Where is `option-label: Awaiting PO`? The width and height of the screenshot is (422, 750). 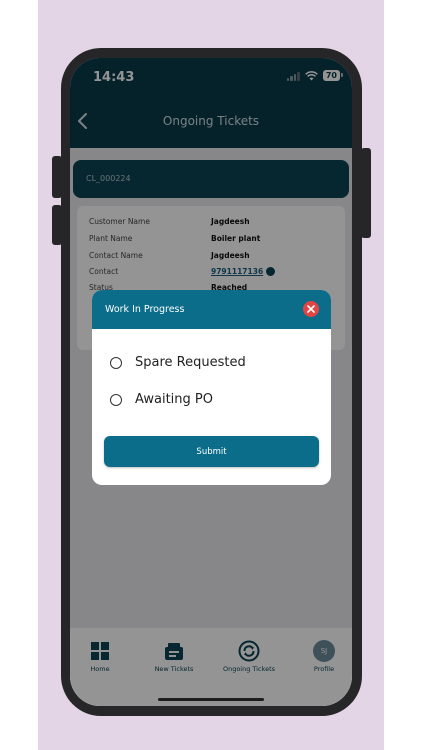
option-label: Awaiting PO is located at coordinates (174, 399).